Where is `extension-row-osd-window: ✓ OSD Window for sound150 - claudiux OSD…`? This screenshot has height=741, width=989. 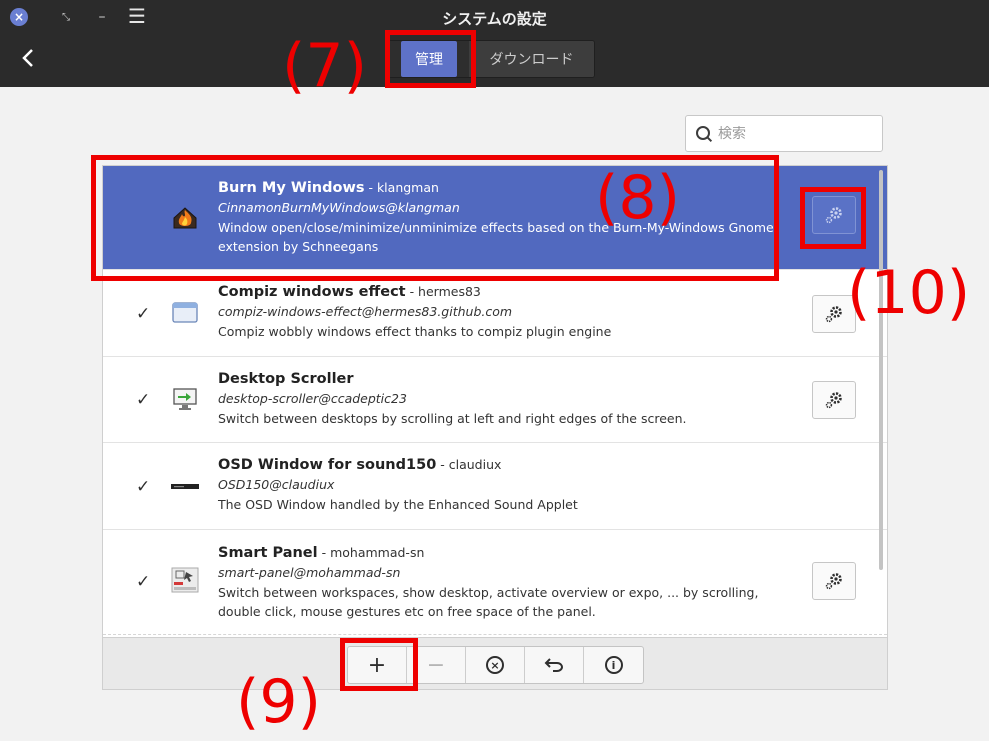
extension-row-osd-window: ✓ OSD Window for sound150 - claudiux OSD… is located at coordinates (495, 486).